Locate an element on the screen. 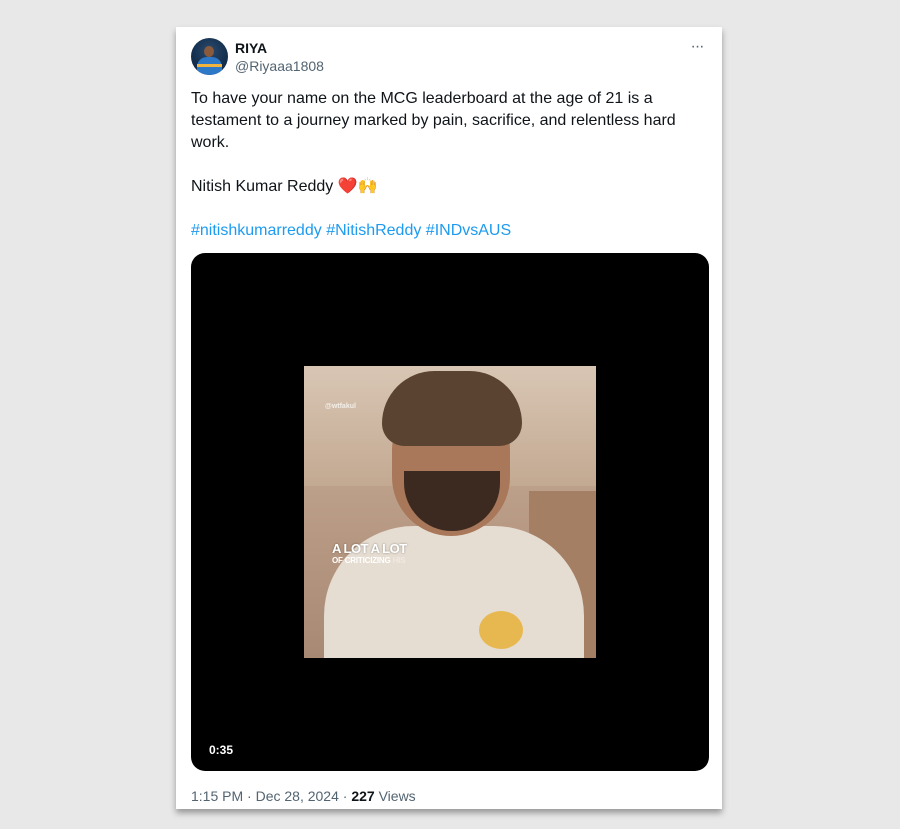  avatar-head is located at coordinates (209, 51).